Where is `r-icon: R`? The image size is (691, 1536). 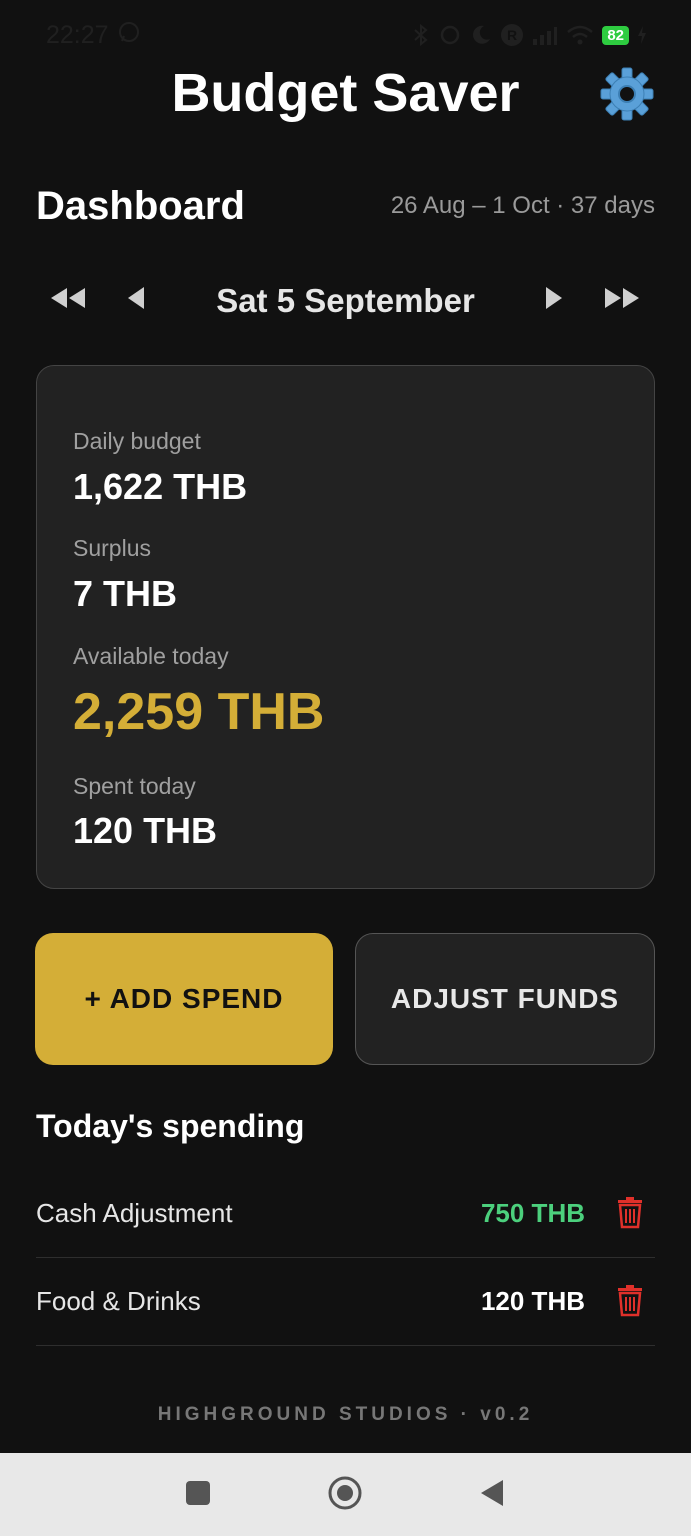 r-icon: R is located at coordinates (512, 35).